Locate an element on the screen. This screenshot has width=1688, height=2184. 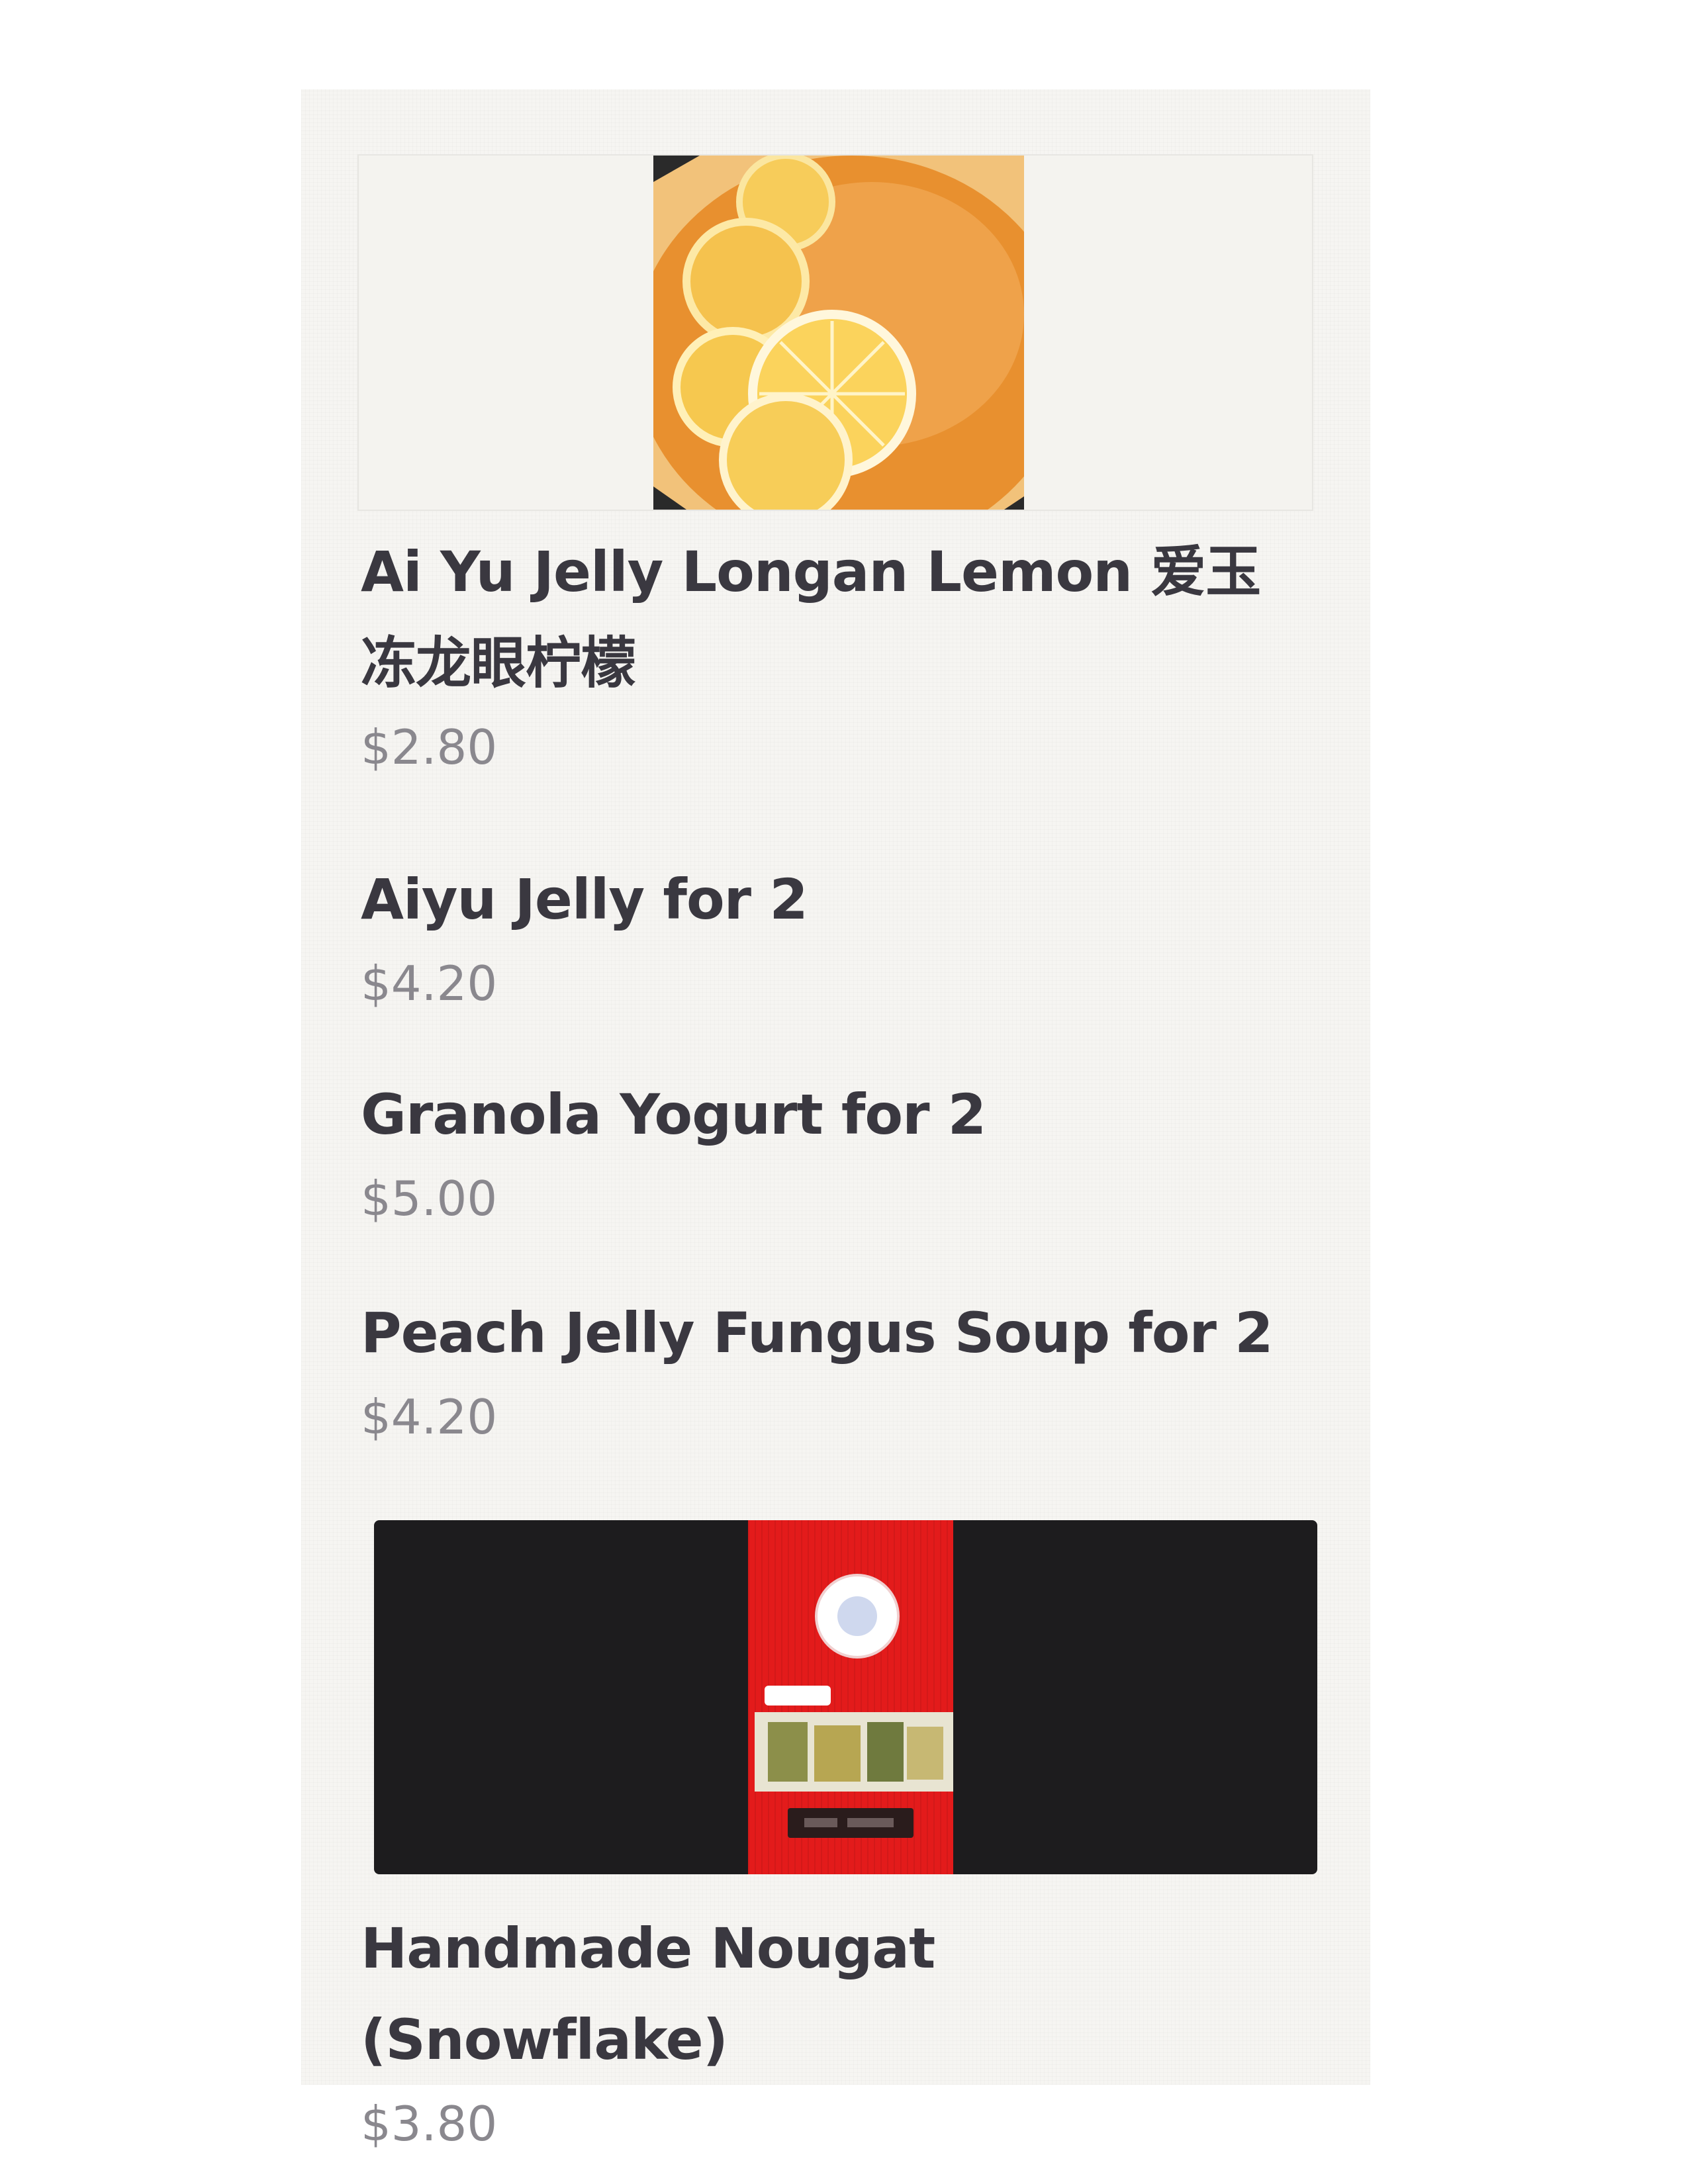
menu-item-price: $2.80 is located at coordinates (429, 747).